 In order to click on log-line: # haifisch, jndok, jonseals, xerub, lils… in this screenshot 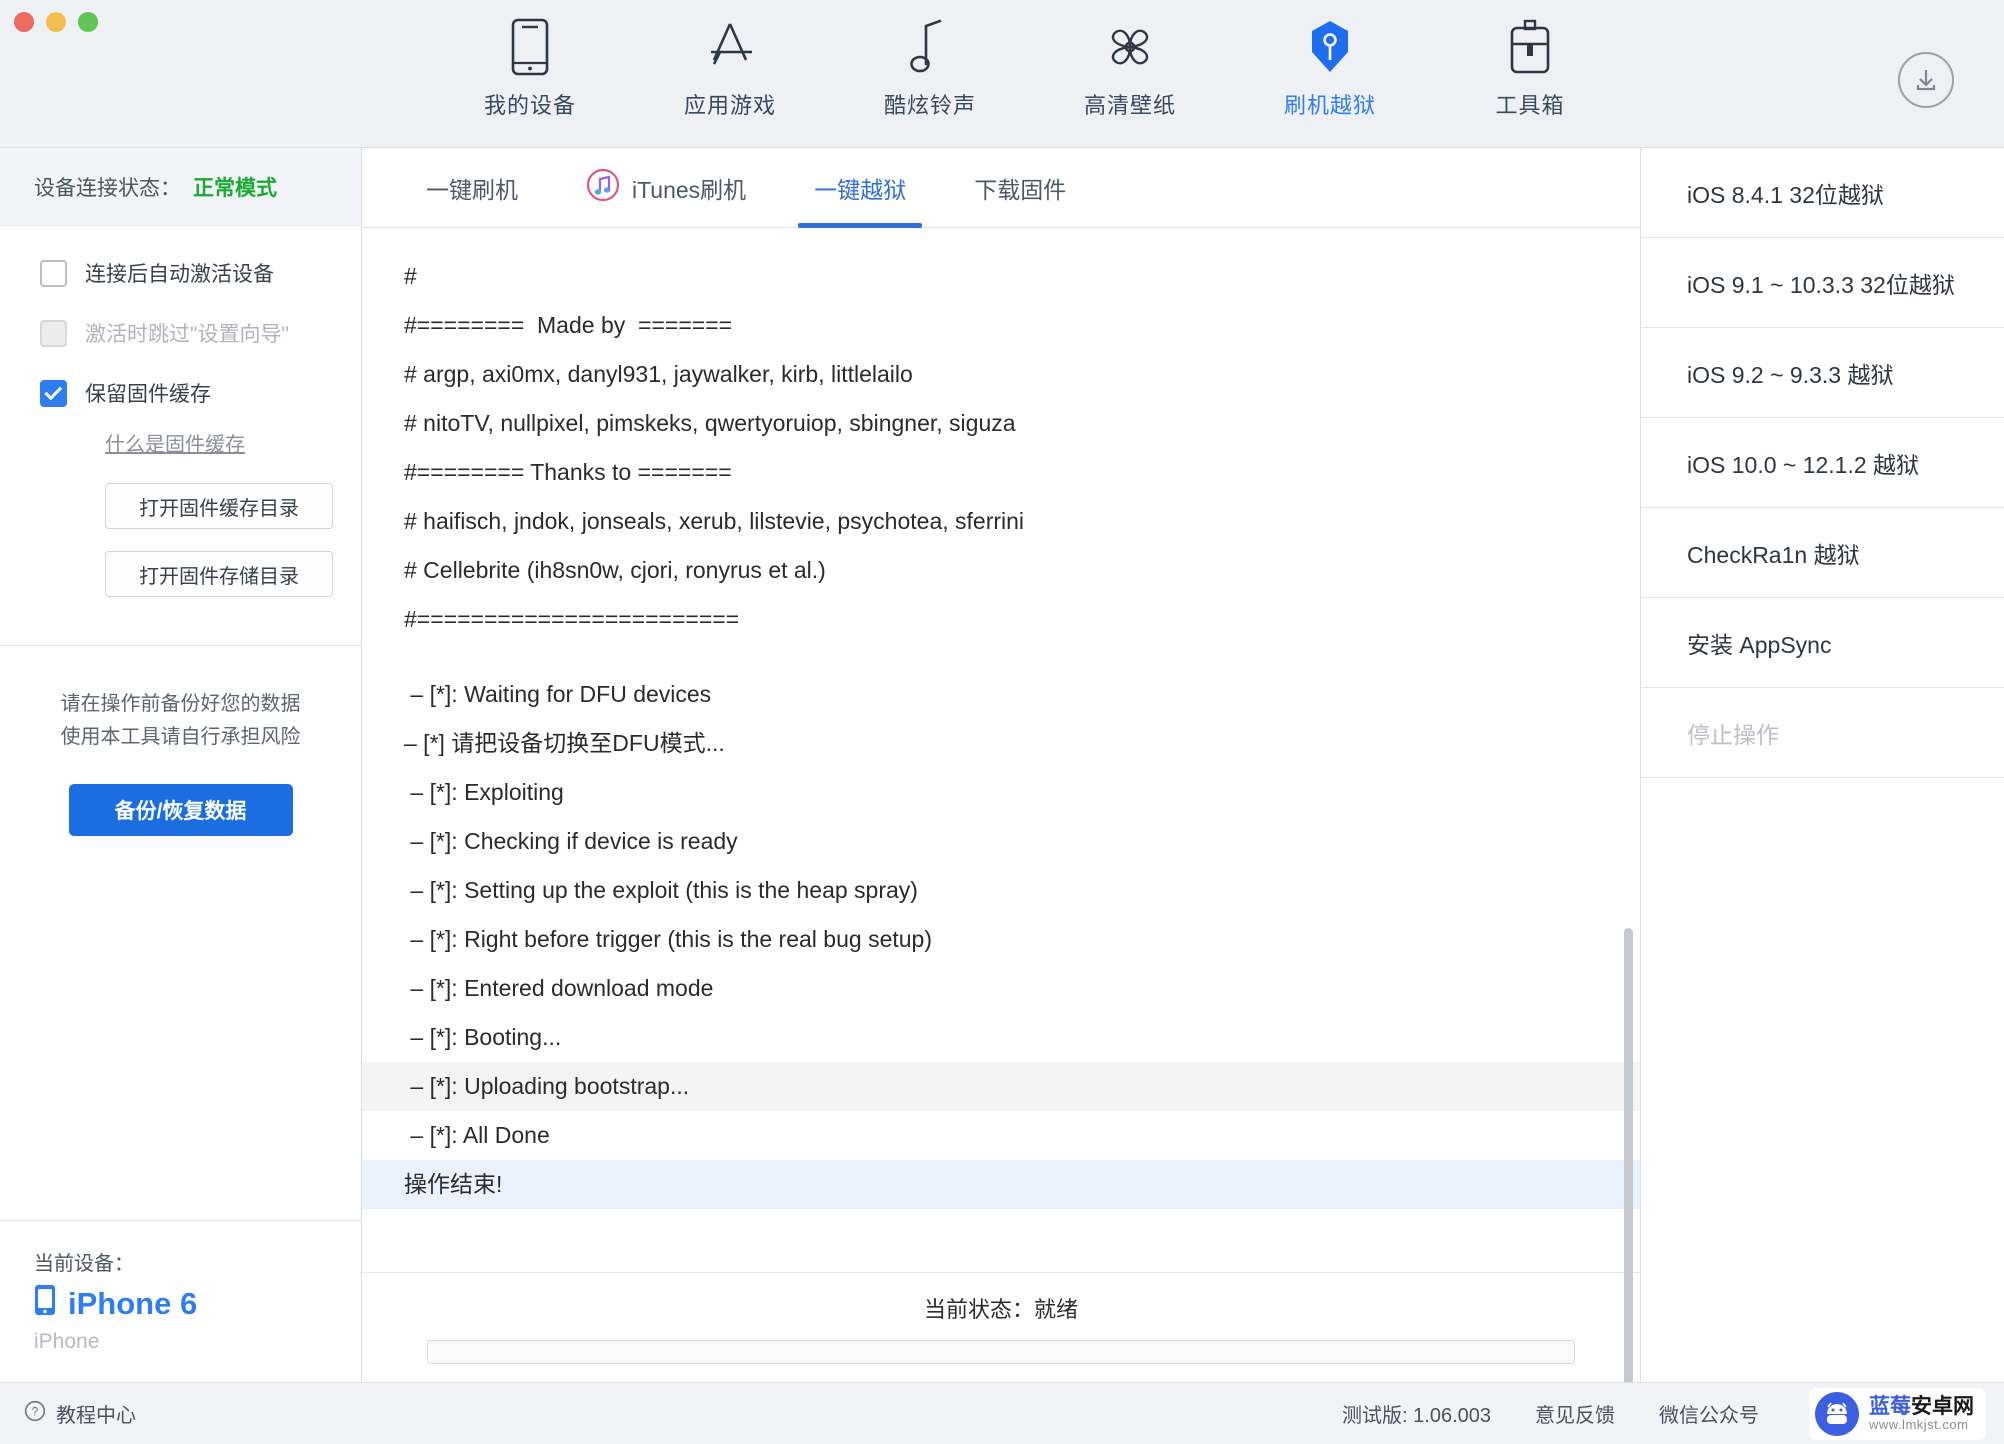, I will do `click(714, 521)`.